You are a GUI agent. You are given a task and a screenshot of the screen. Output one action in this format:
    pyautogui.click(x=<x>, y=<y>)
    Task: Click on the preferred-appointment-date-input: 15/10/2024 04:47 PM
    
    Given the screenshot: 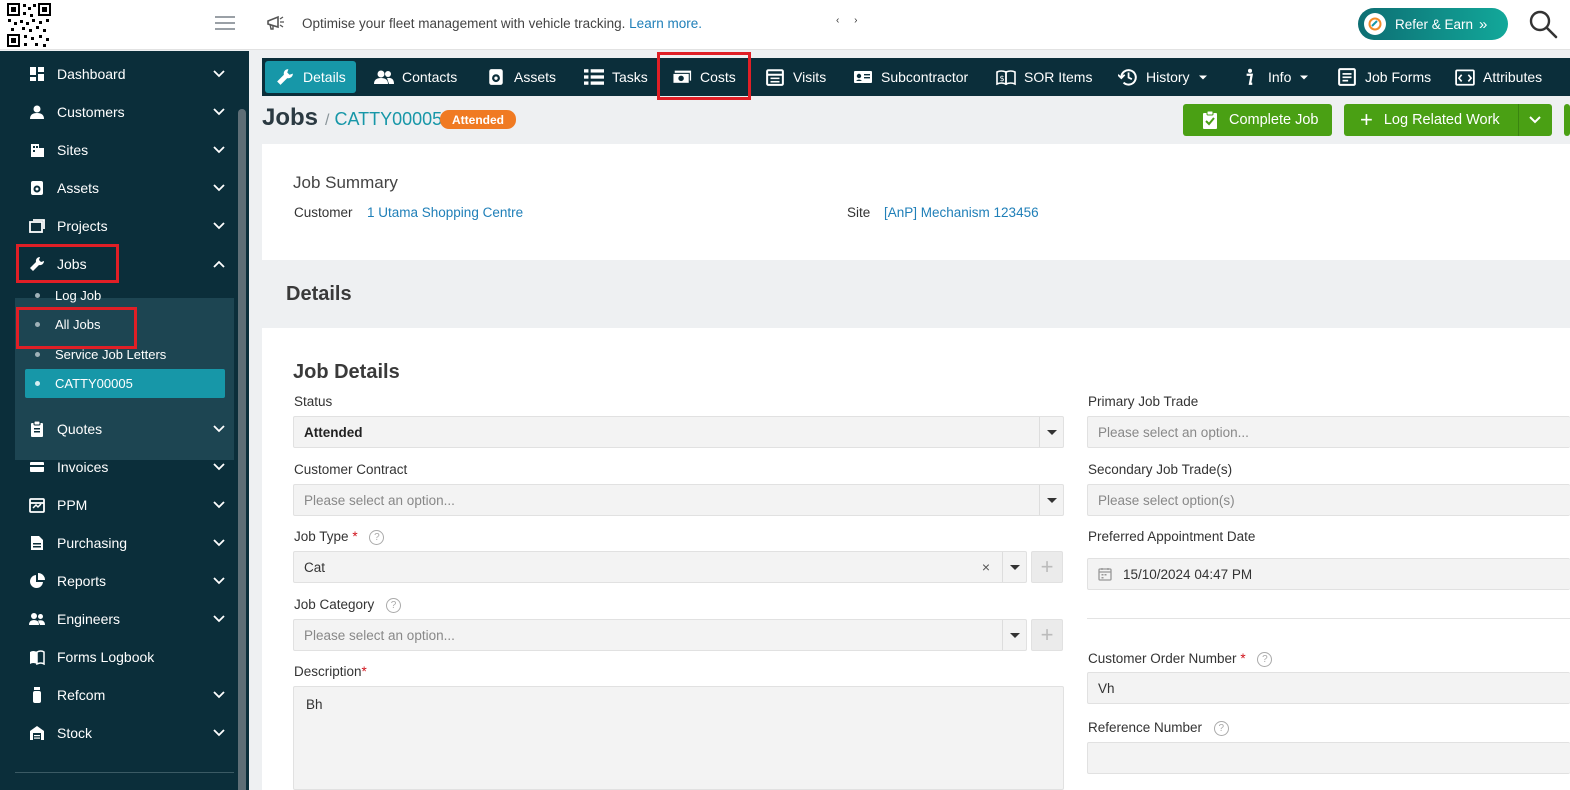 What is the action you would take?
    pyautogui.click(x=1328, y=574)
    